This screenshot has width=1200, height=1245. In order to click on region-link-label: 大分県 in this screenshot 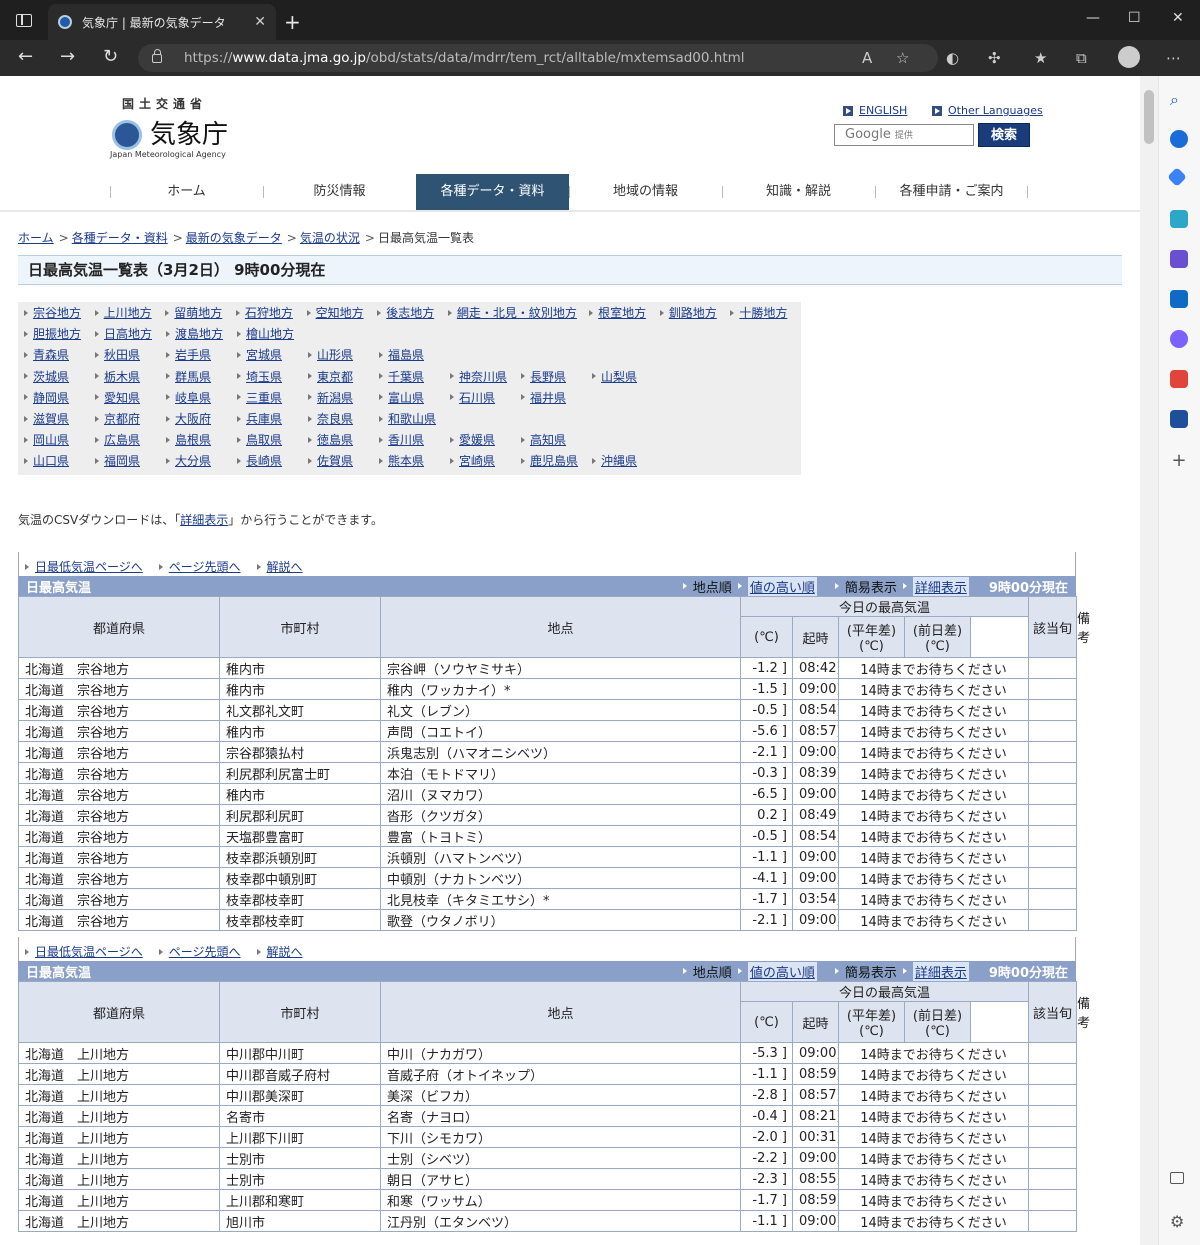, I will do `click(193, 460)`.